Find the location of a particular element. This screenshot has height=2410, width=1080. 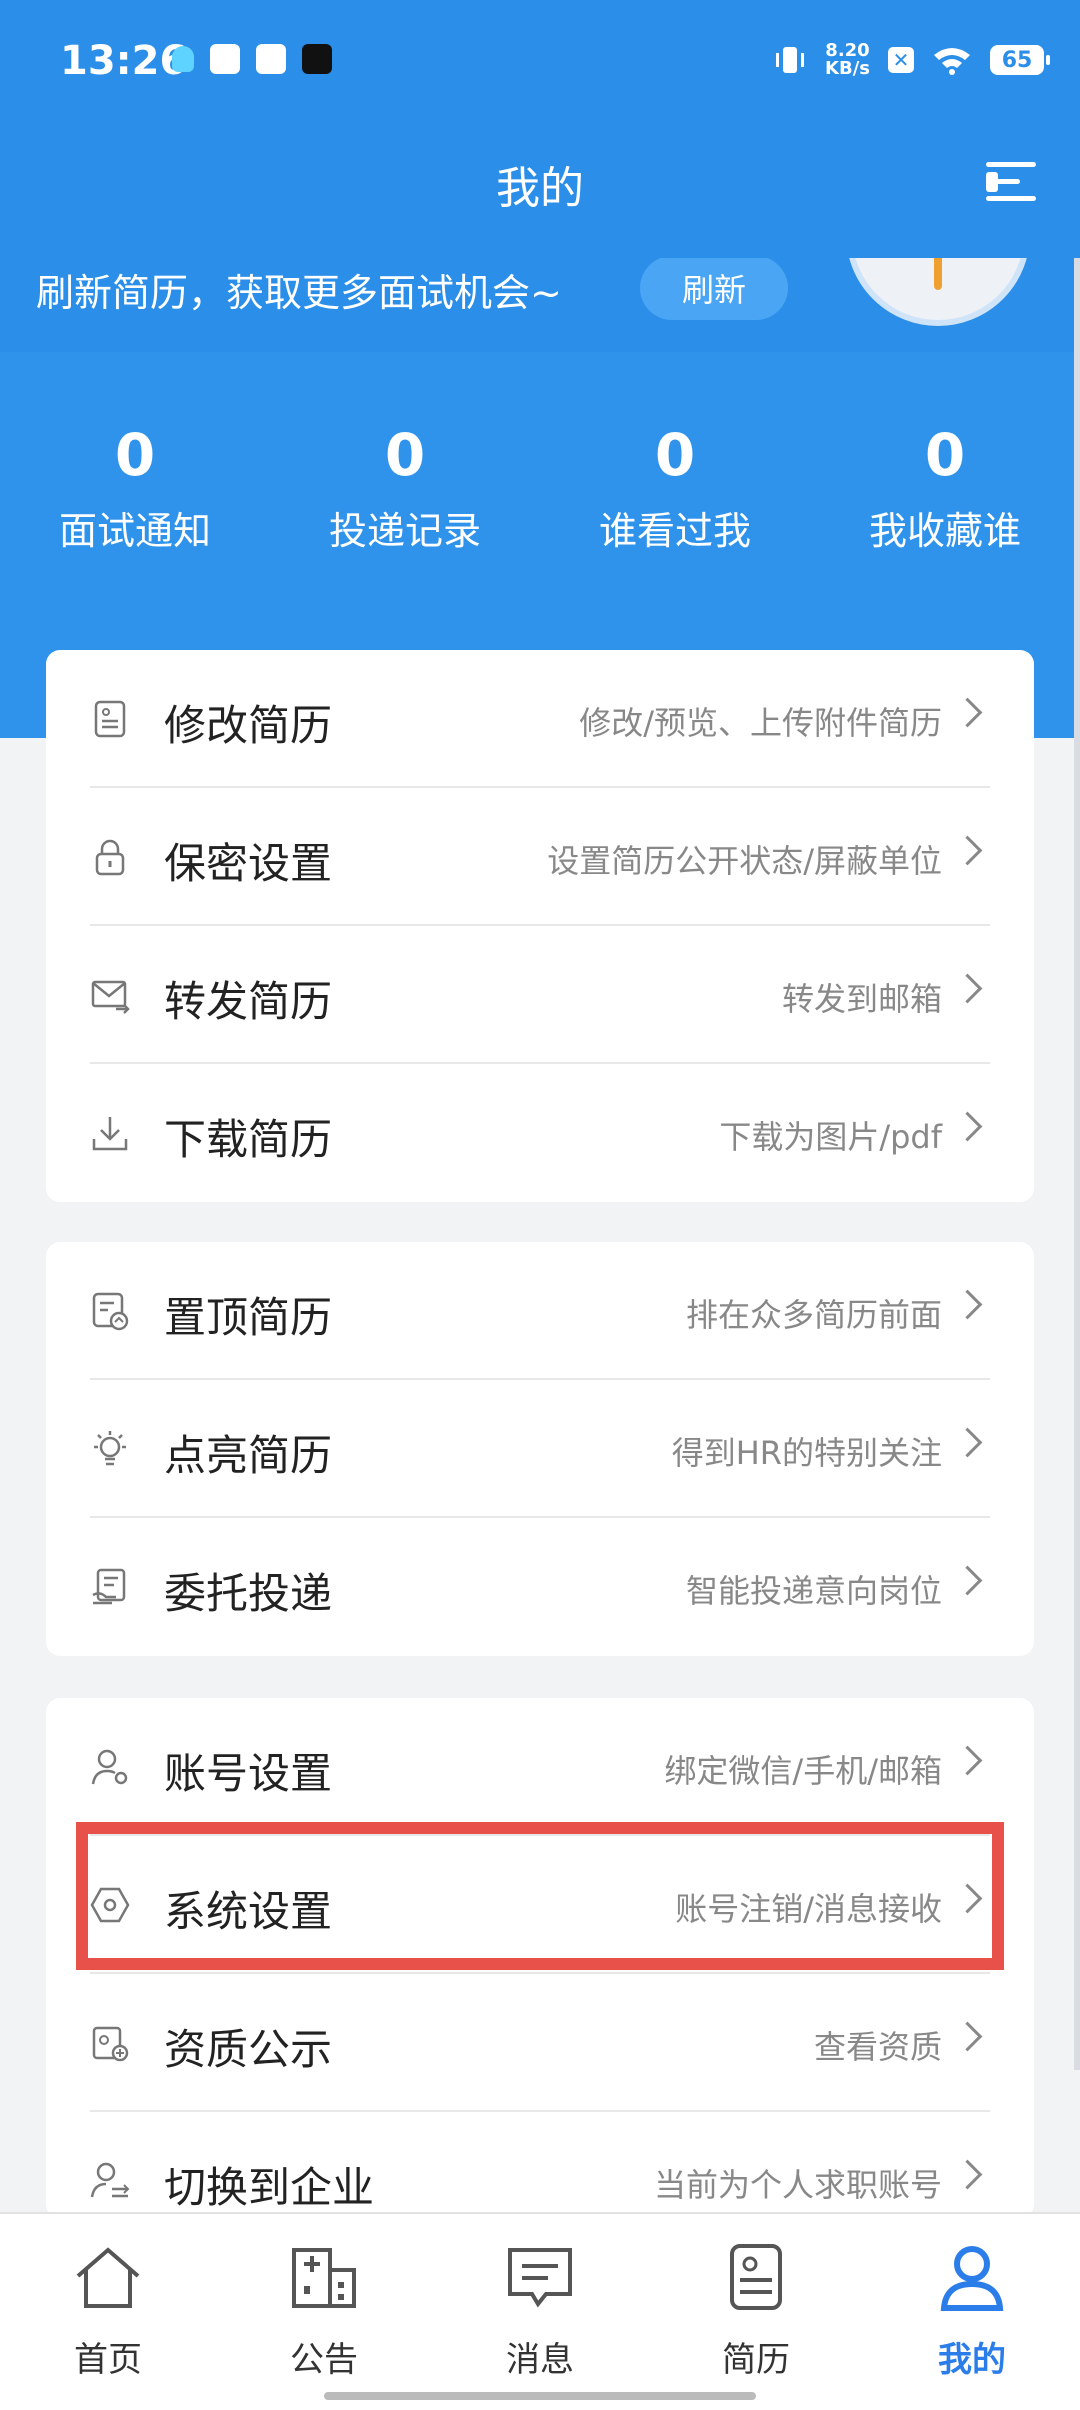

menu-item-desc: 当前为个人求职账号 is located at coordinates (797, 2185).